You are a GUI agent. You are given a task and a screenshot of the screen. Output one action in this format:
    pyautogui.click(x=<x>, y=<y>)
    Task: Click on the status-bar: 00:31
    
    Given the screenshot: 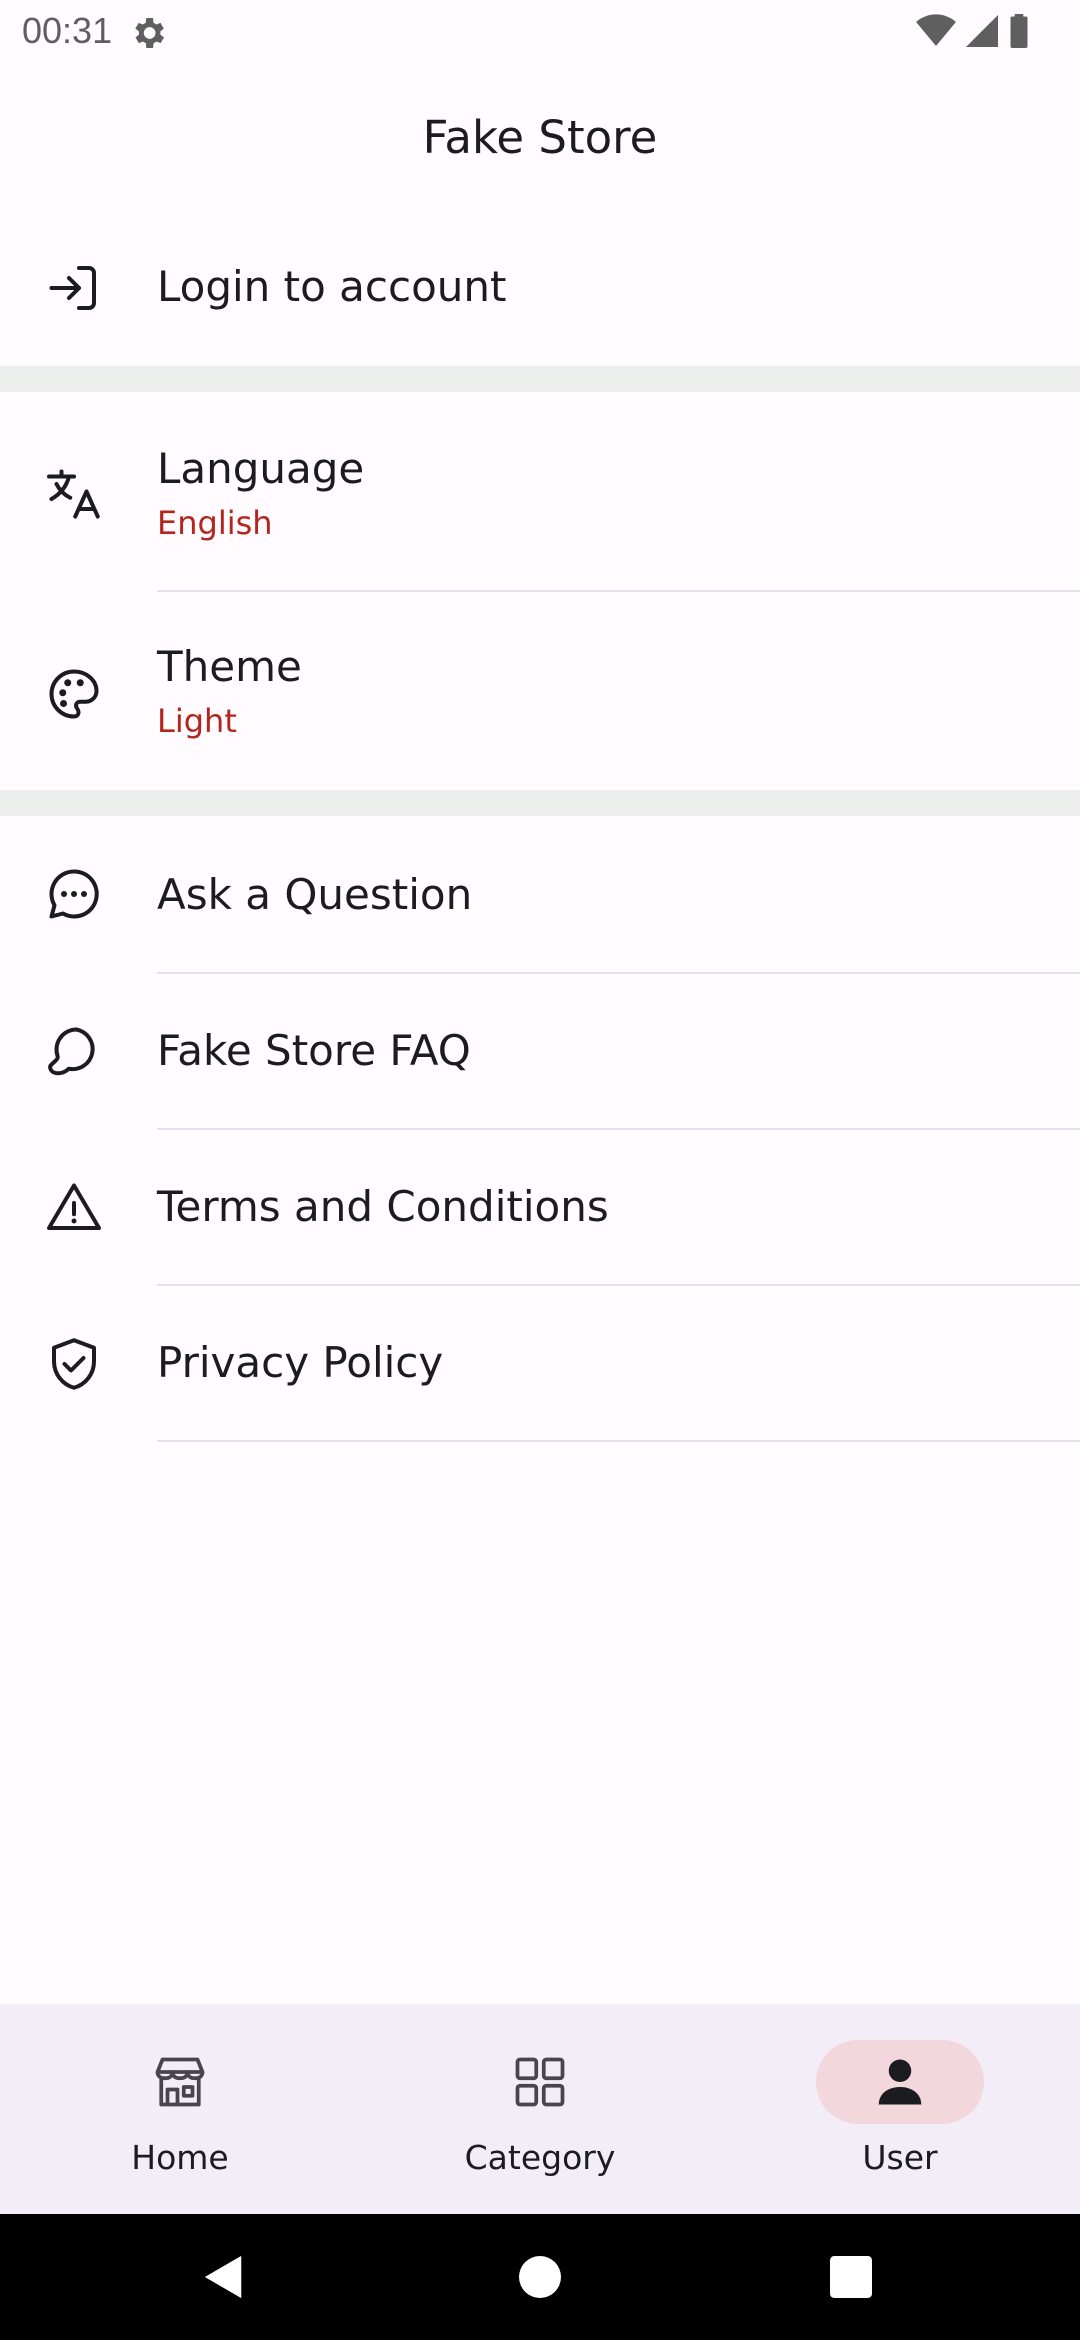 What is the action you would take?
    pyautogui.click(x=540, y=32)
    